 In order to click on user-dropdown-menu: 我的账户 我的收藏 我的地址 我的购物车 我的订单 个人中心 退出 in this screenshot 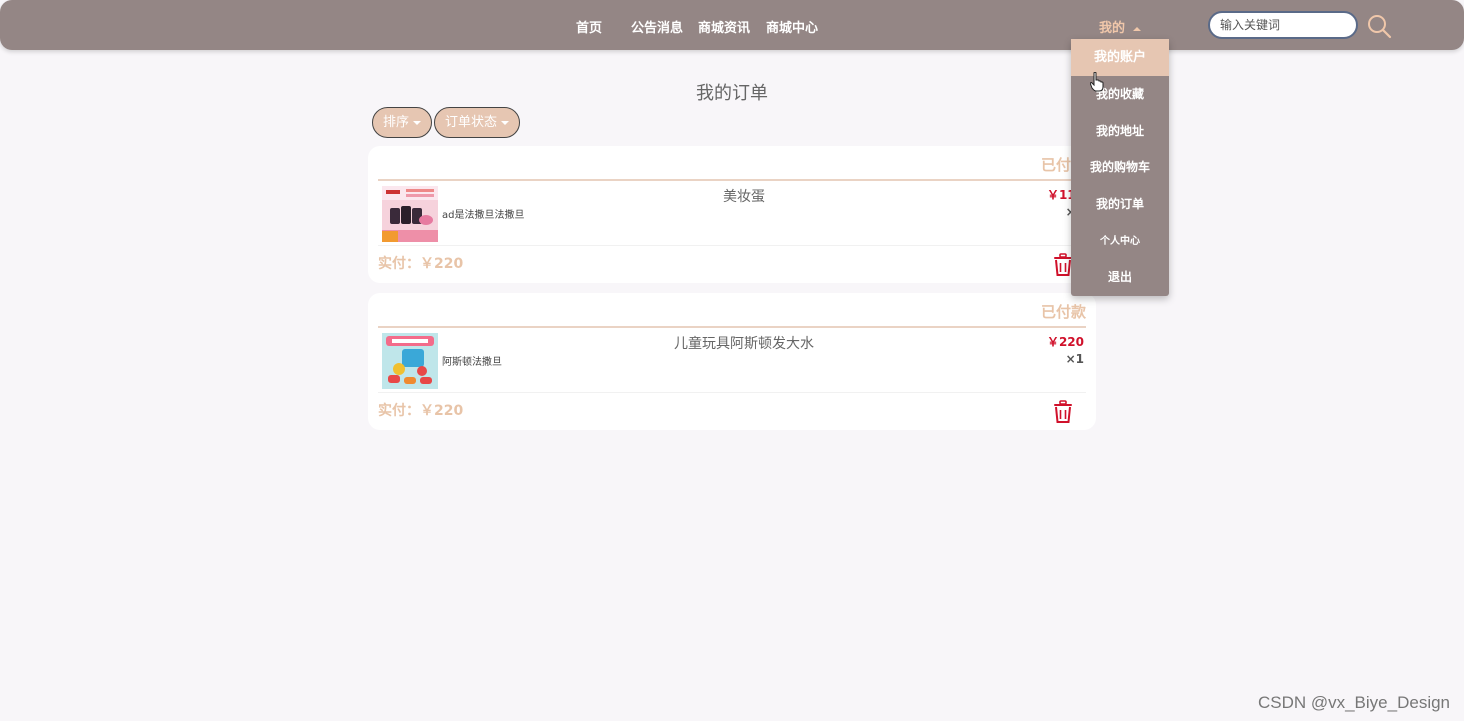, I will do `click(1120, 167)`.